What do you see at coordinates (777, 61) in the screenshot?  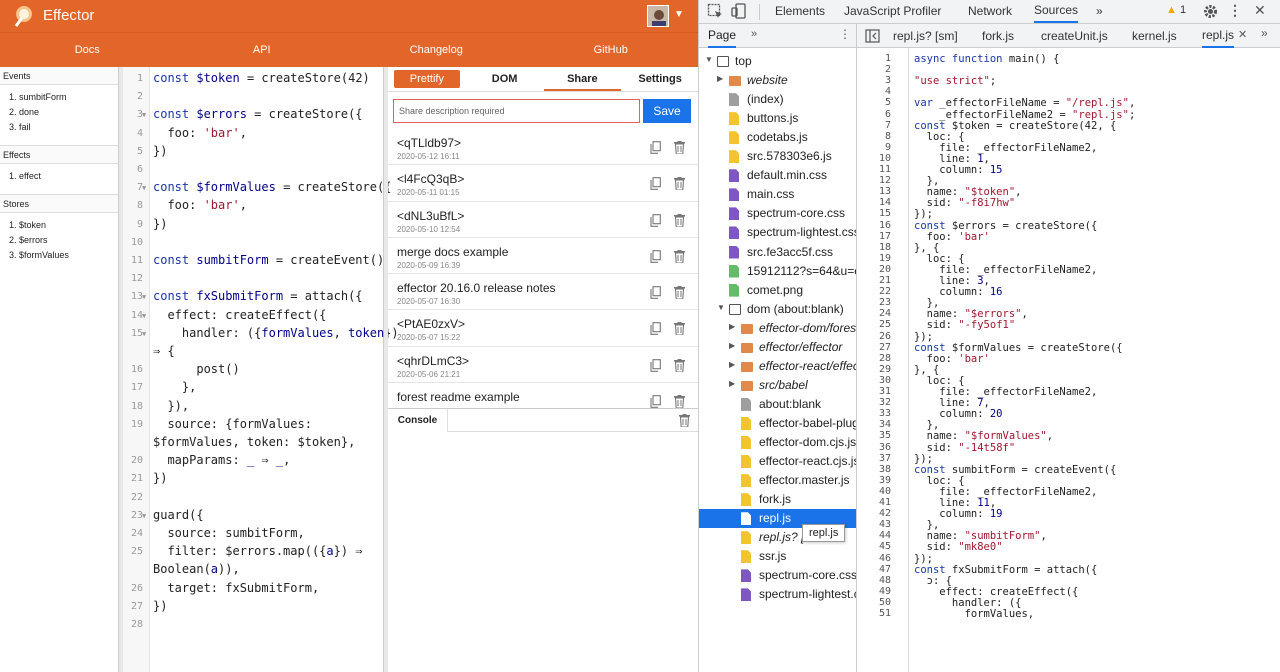 I see `file-tree-item: ▼ top` at bounding box center [777, 61].